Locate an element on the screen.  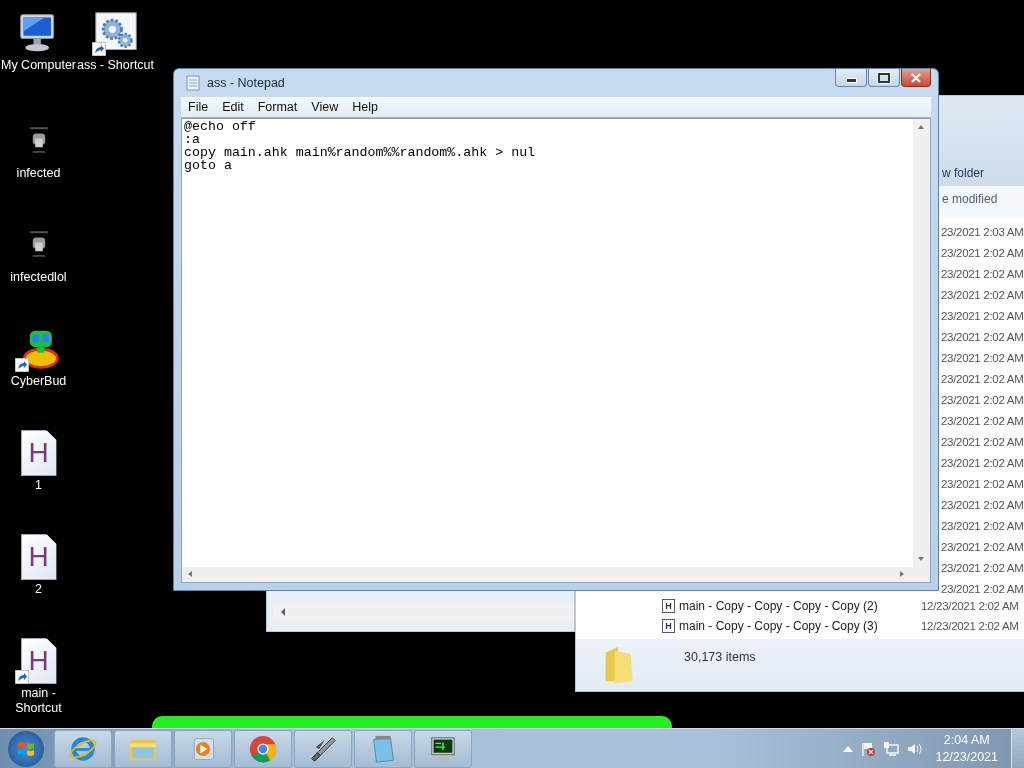
close-button is located at coordinates (916, 78).